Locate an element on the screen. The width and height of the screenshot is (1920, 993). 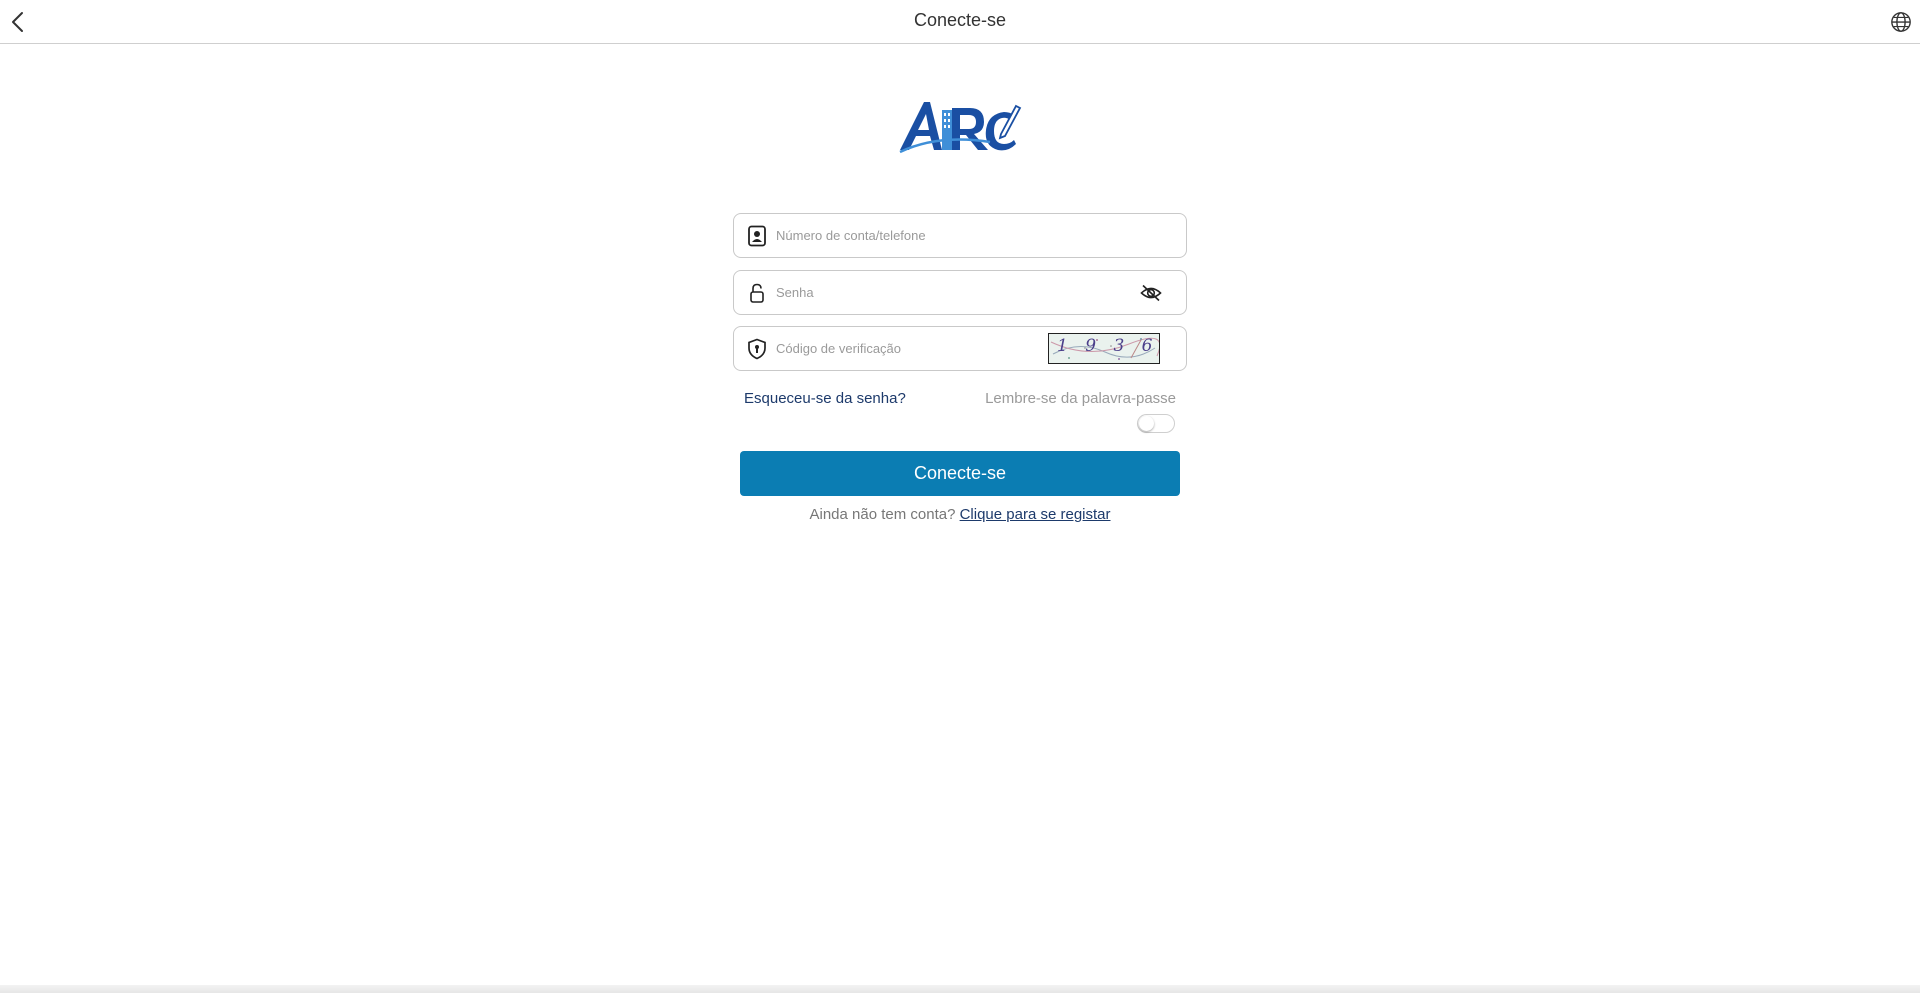
globe-icon is located at coordinates (1901, 22).